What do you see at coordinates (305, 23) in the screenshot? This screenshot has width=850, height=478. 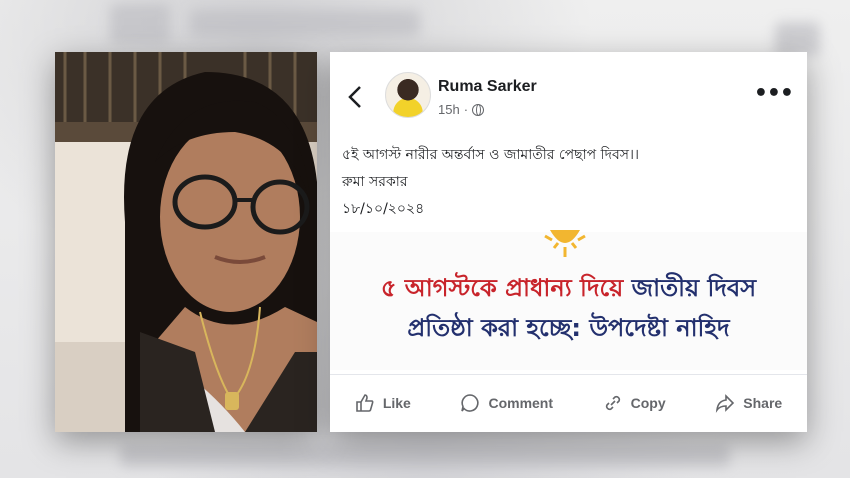 I see `blurred-top-strip` at bounding box center [305, 23].